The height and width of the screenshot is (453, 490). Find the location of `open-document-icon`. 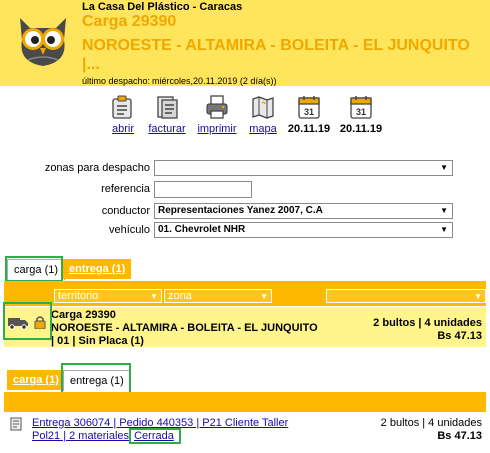

open-document-icon is located at coordinates (122, 107).